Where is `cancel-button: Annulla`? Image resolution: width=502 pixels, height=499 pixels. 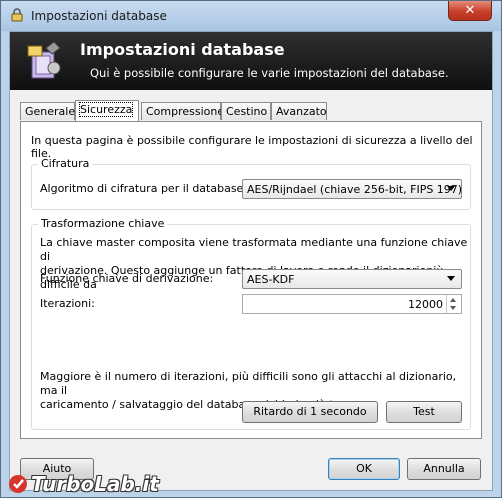
cancel-button: Annulla is located at coordinates (444, 469).